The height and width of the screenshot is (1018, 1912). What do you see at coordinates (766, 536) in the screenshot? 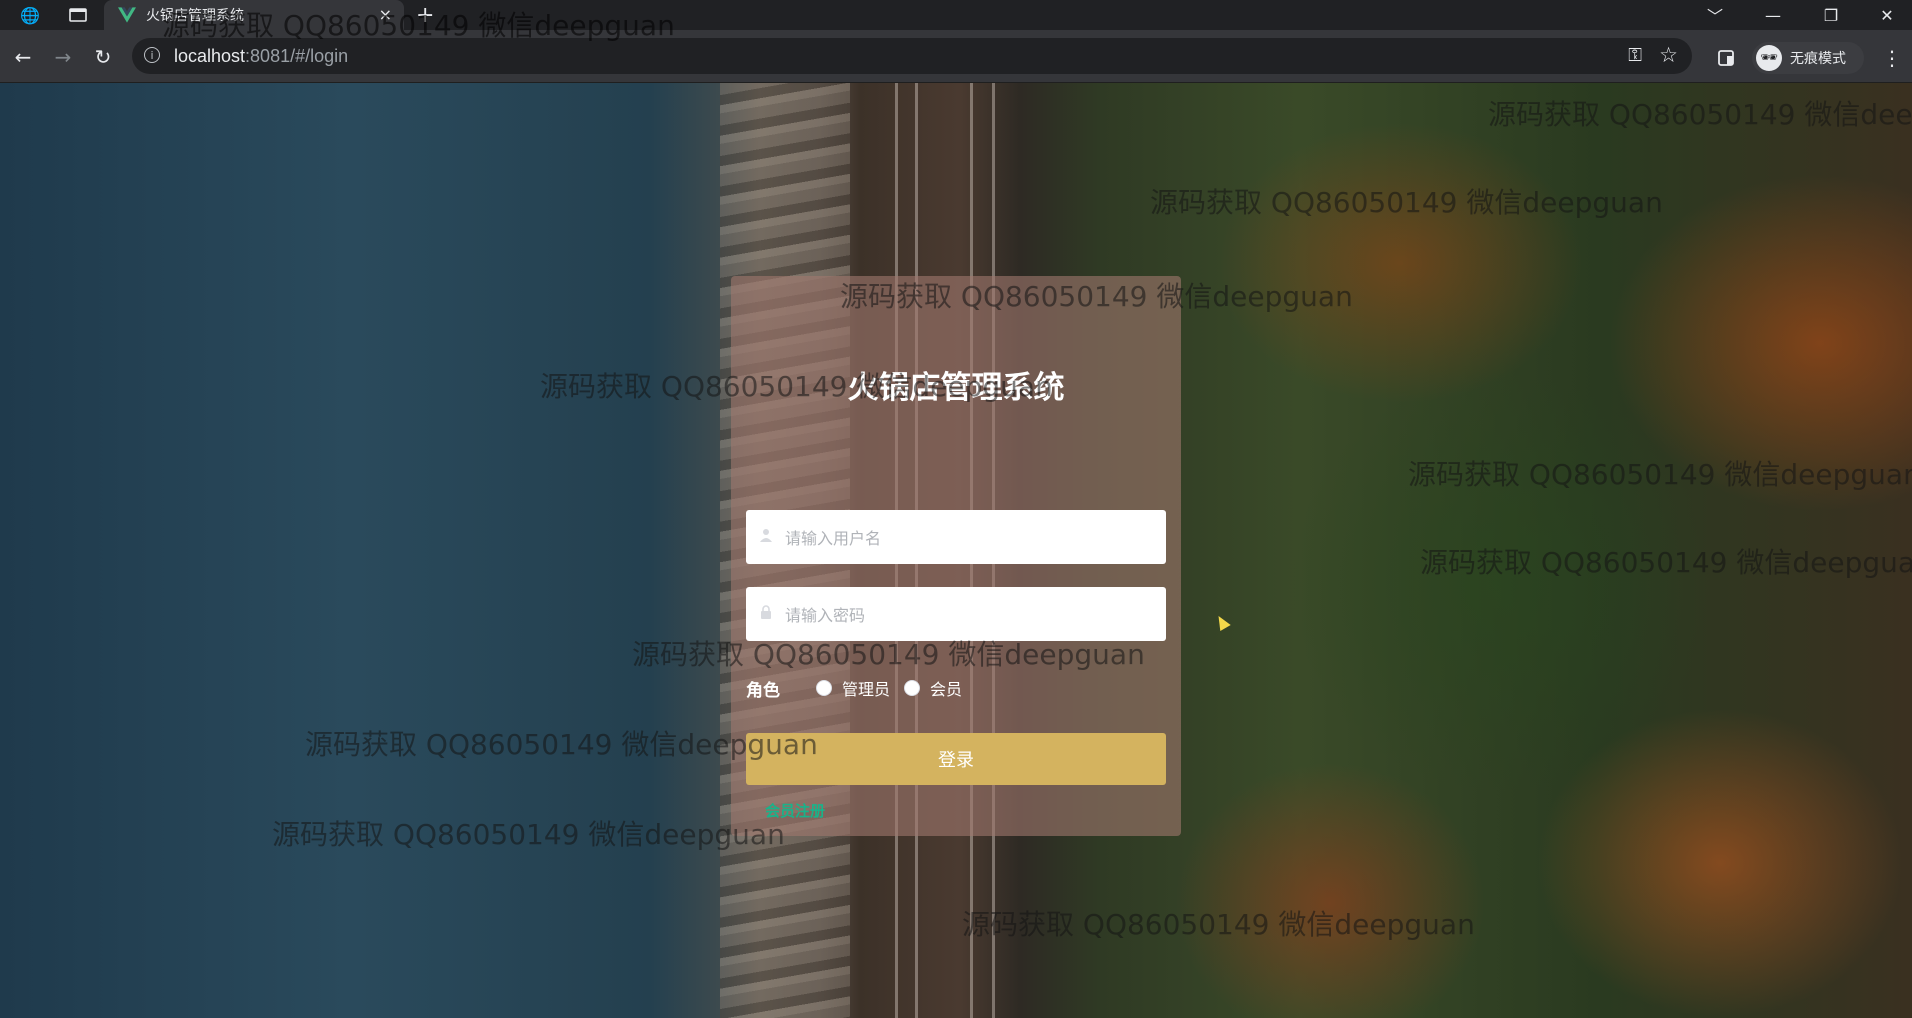
I see `user-icon` at bounding box center [766, 536].